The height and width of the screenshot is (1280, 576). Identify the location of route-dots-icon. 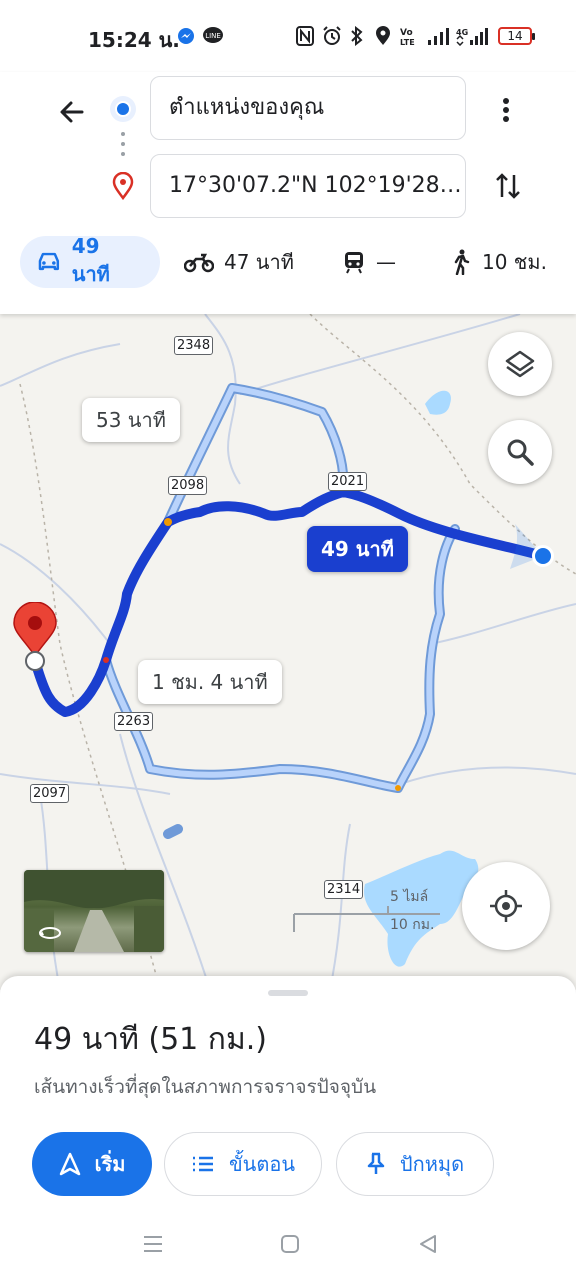
(123, 144).